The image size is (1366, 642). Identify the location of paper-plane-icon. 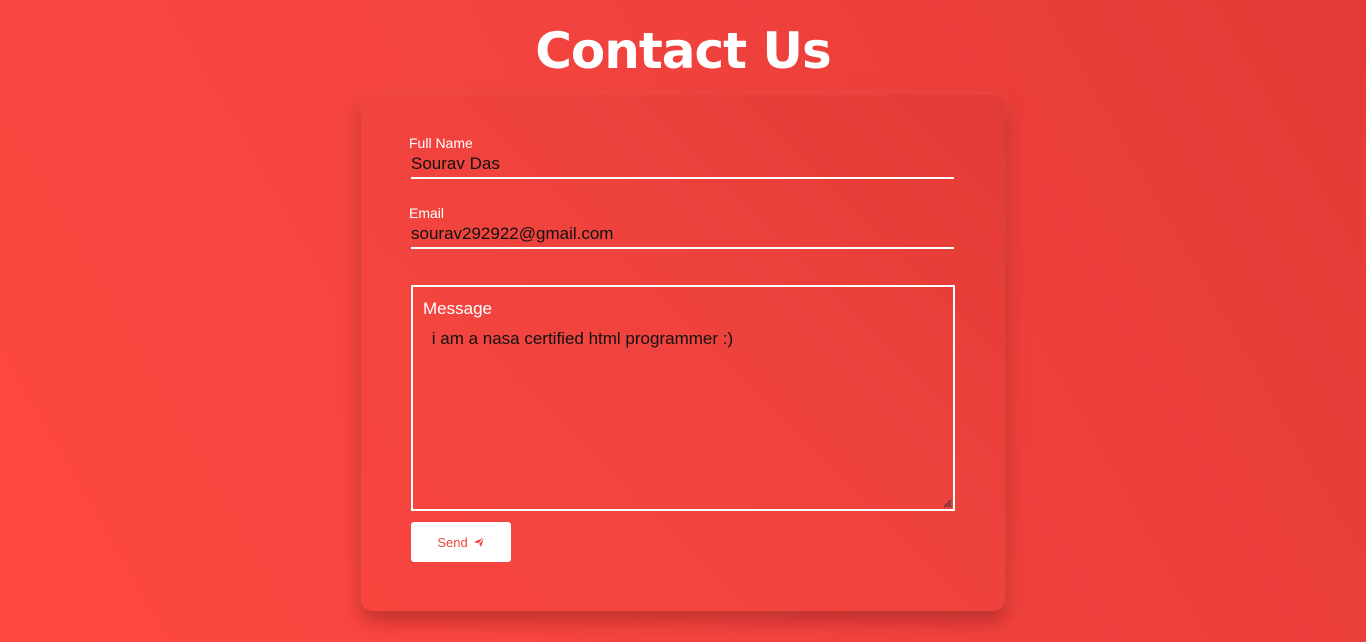
(479, 542).